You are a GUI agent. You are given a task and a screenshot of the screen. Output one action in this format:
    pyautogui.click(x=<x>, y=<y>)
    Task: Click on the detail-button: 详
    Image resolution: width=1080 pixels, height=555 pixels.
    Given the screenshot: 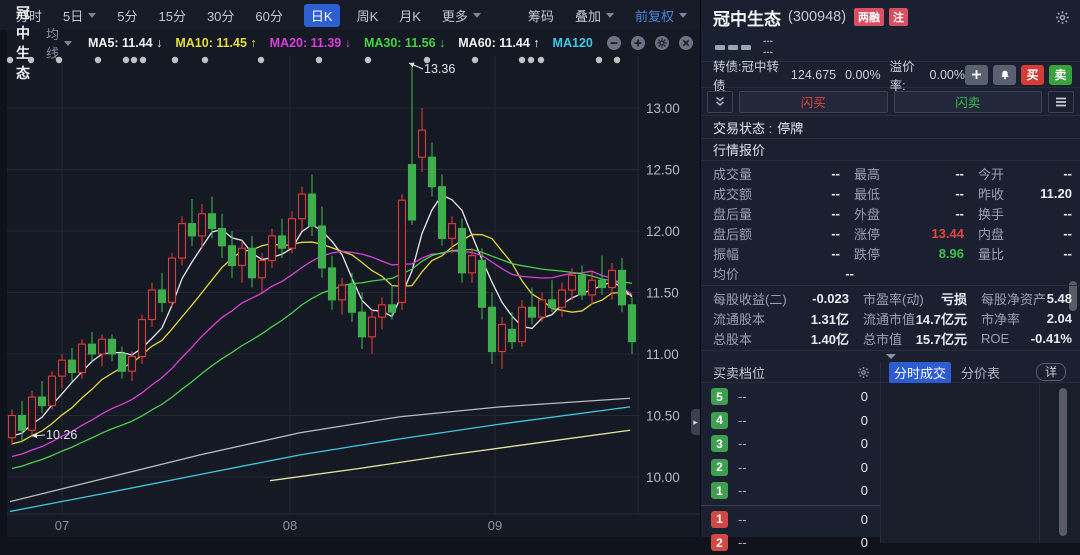 What is the action you would take?
    pyautogui.click(x=1050, y=372)
    